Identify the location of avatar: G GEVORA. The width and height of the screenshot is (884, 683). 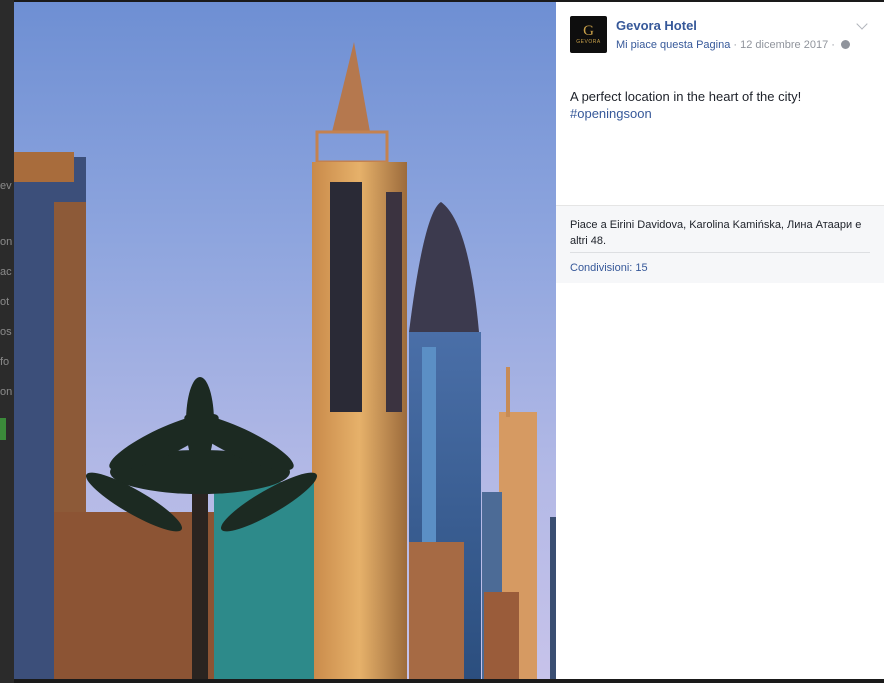
(588, 34).